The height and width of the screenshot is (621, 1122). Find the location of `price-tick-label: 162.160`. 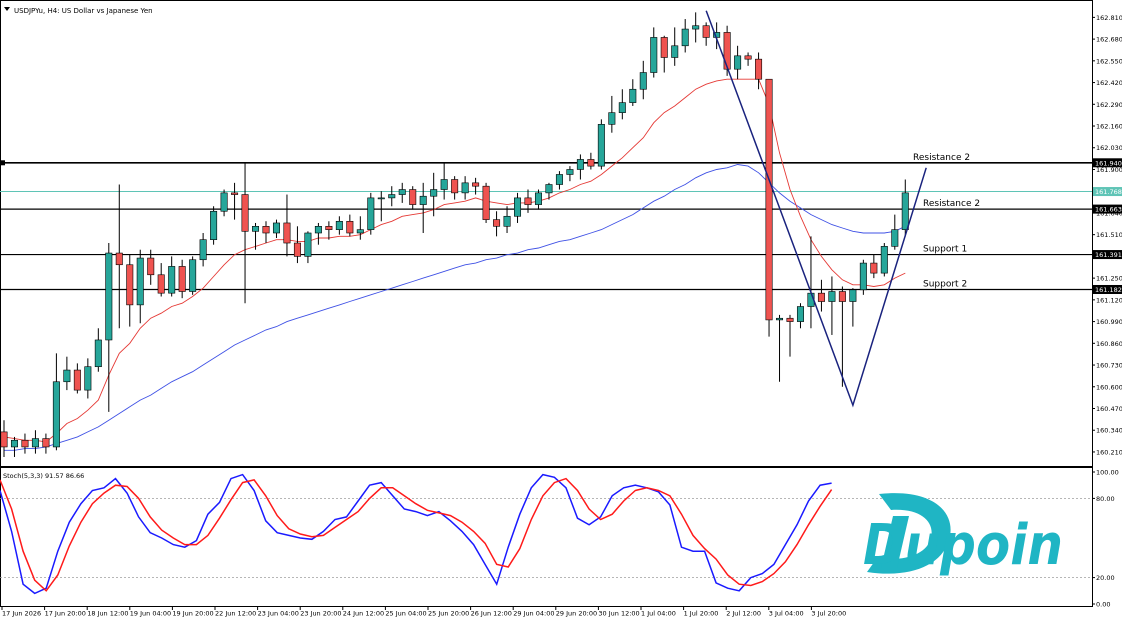

price-tick-label: 162.160 is located at coordinates (1109, 127).